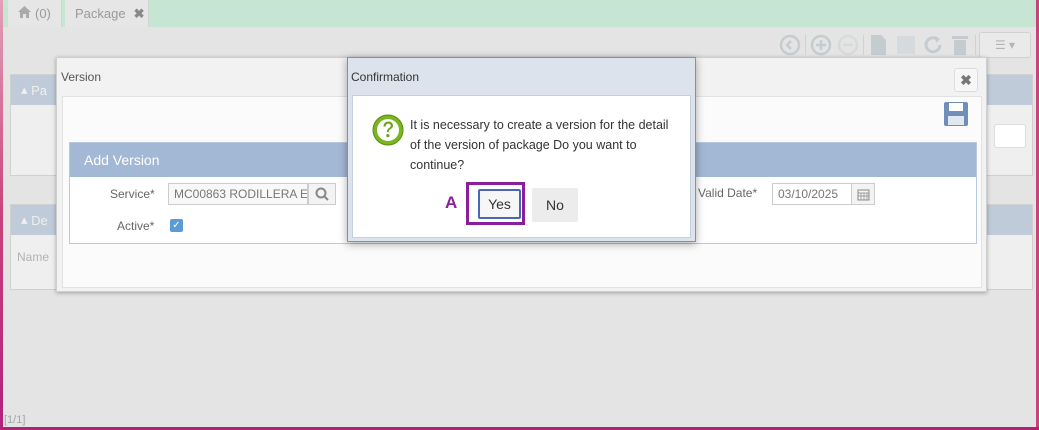  What do you see at coordinates (385, 77) in the screenshot?
I see `confirmation-title: Confirmation` at bounding box center [385, 77].